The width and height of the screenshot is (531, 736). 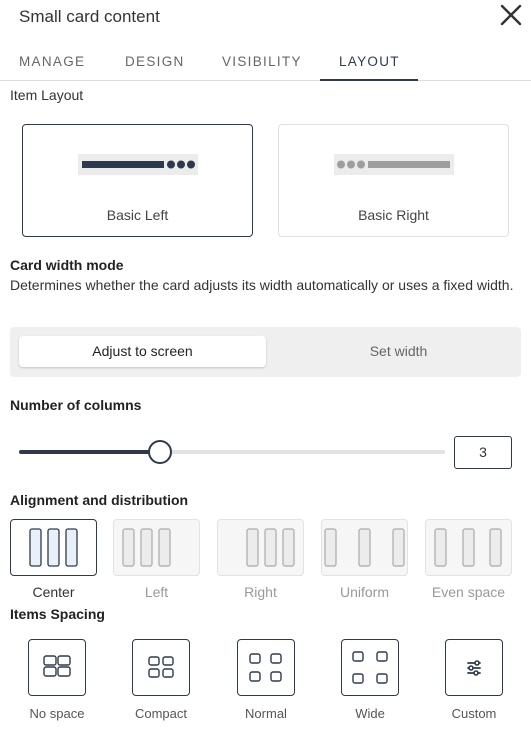 I want to click on panel-header: Small card content, so click(x=265, y=18).